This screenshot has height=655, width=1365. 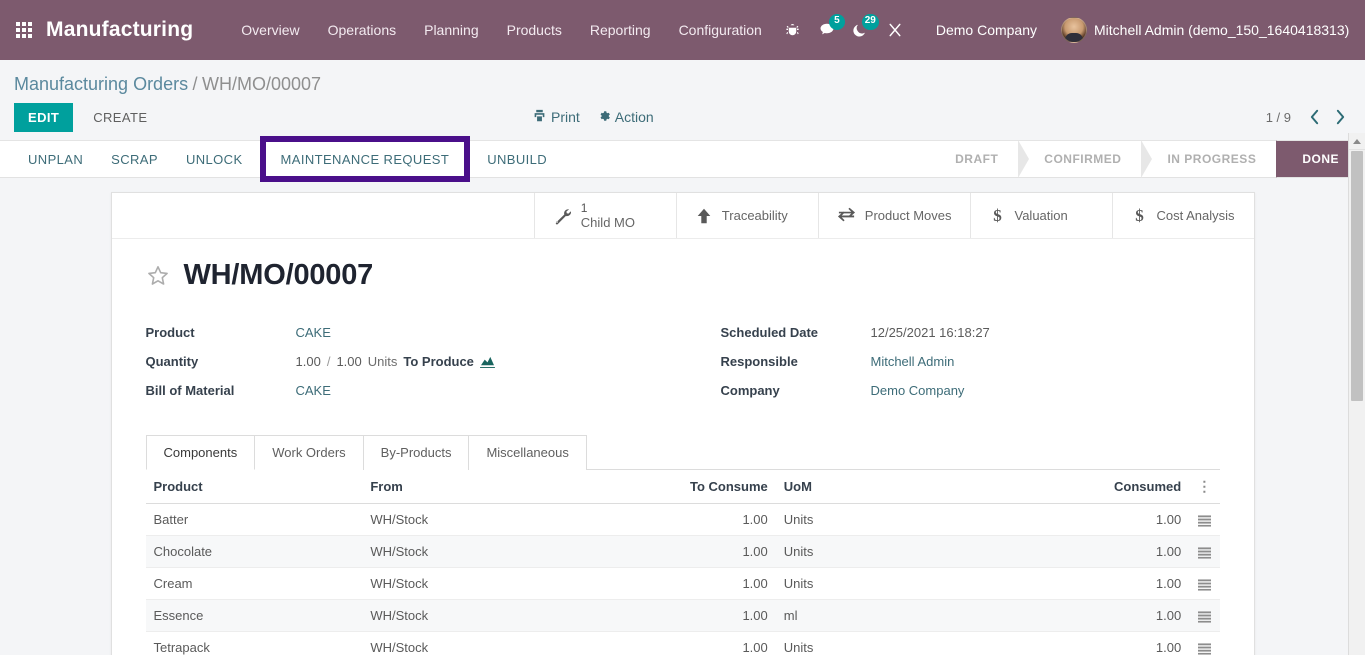 What do you see at coordinates (414, 332) in the screenshot?
I see `field-product: Product CAKE` at bounding box center [414, 332].